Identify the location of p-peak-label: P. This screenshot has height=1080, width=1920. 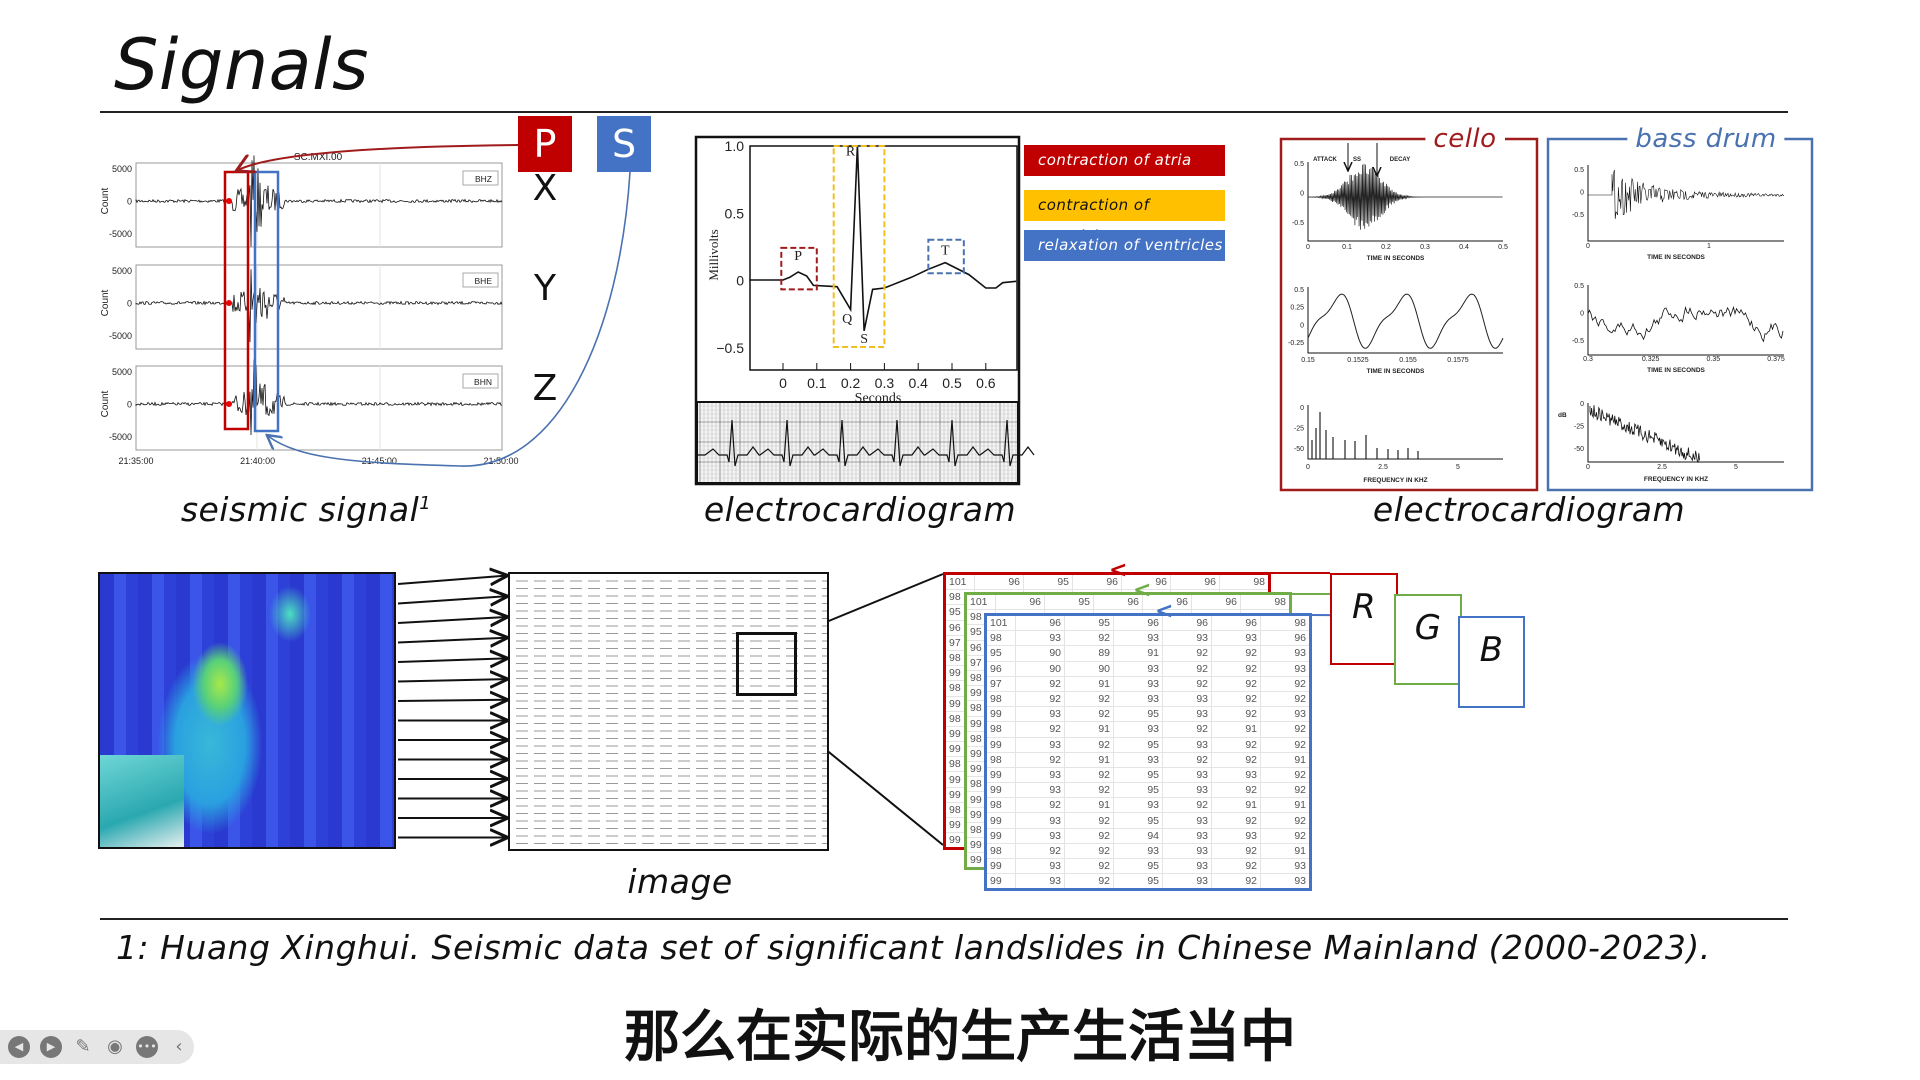
(798, 256).